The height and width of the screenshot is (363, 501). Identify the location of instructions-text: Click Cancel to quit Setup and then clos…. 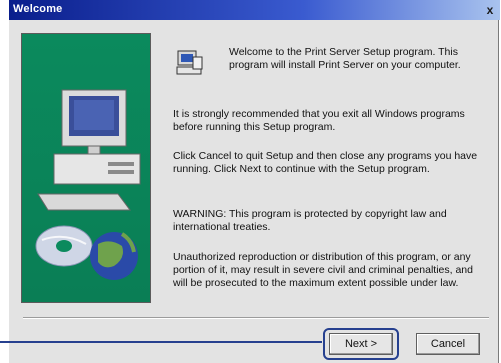
(325, 162).